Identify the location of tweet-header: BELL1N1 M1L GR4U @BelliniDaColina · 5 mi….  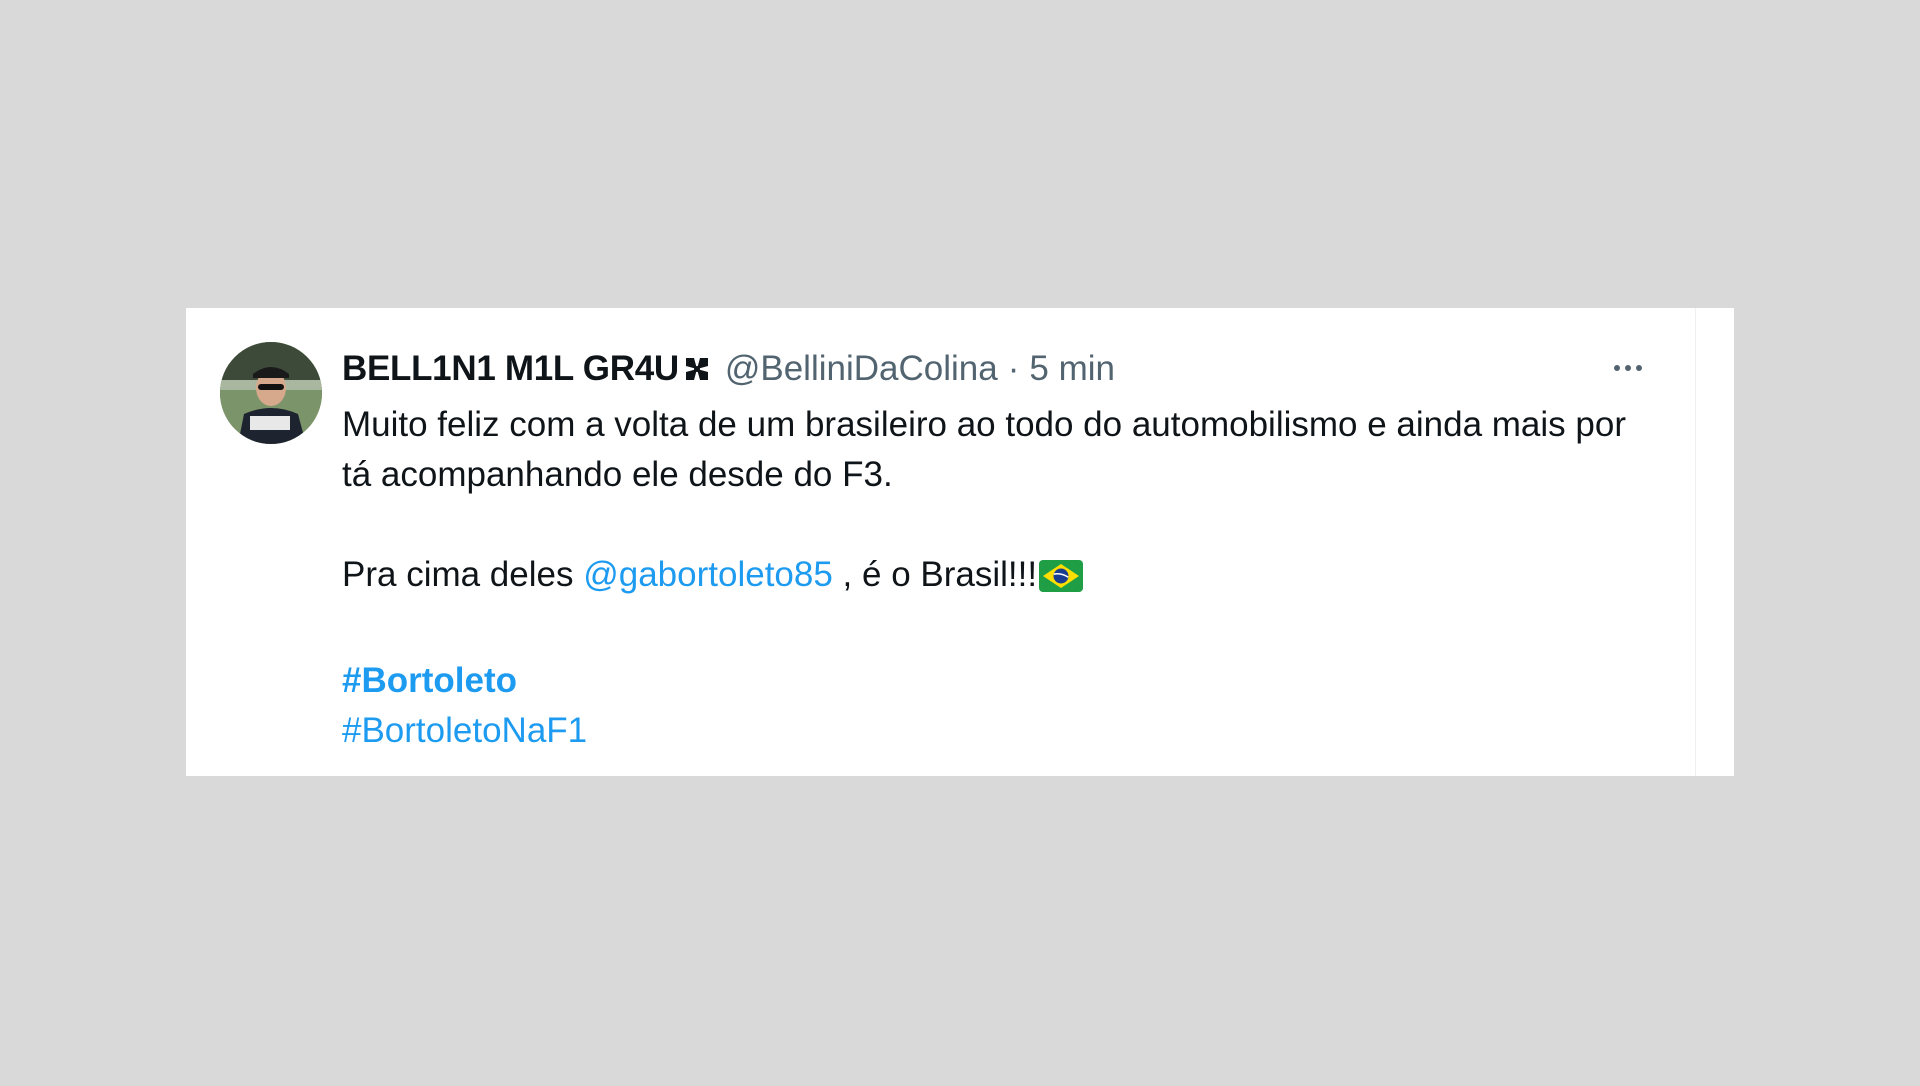
(728, 369).